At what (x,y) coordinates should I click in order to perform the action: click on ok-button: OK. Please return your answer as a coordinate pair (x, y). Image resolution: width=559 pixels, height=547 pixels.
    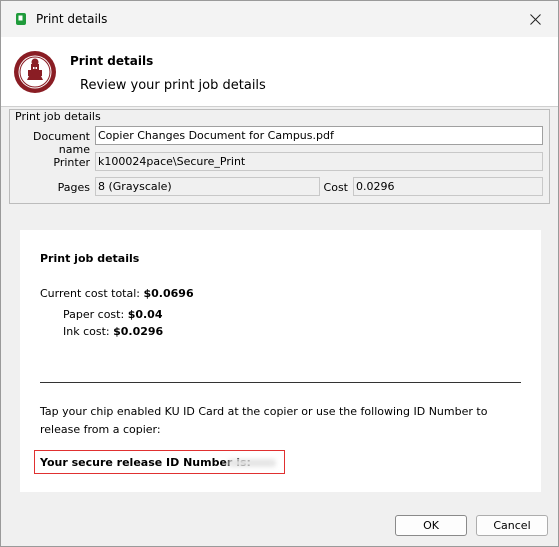
    Looking at the image, I should click on (431, 525).